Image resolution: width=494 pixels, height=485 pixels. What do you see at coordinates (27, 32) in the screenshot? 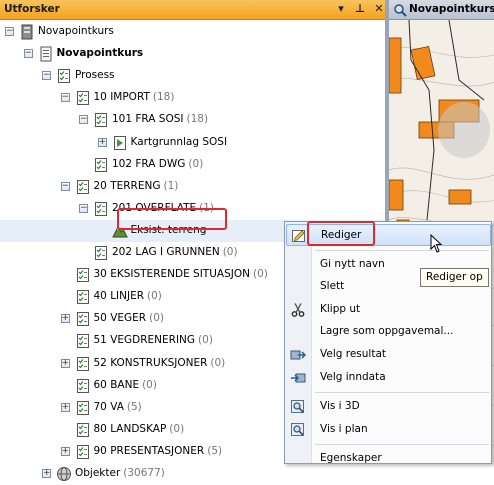
I see `database-icon` at bounding box center [27, 32].